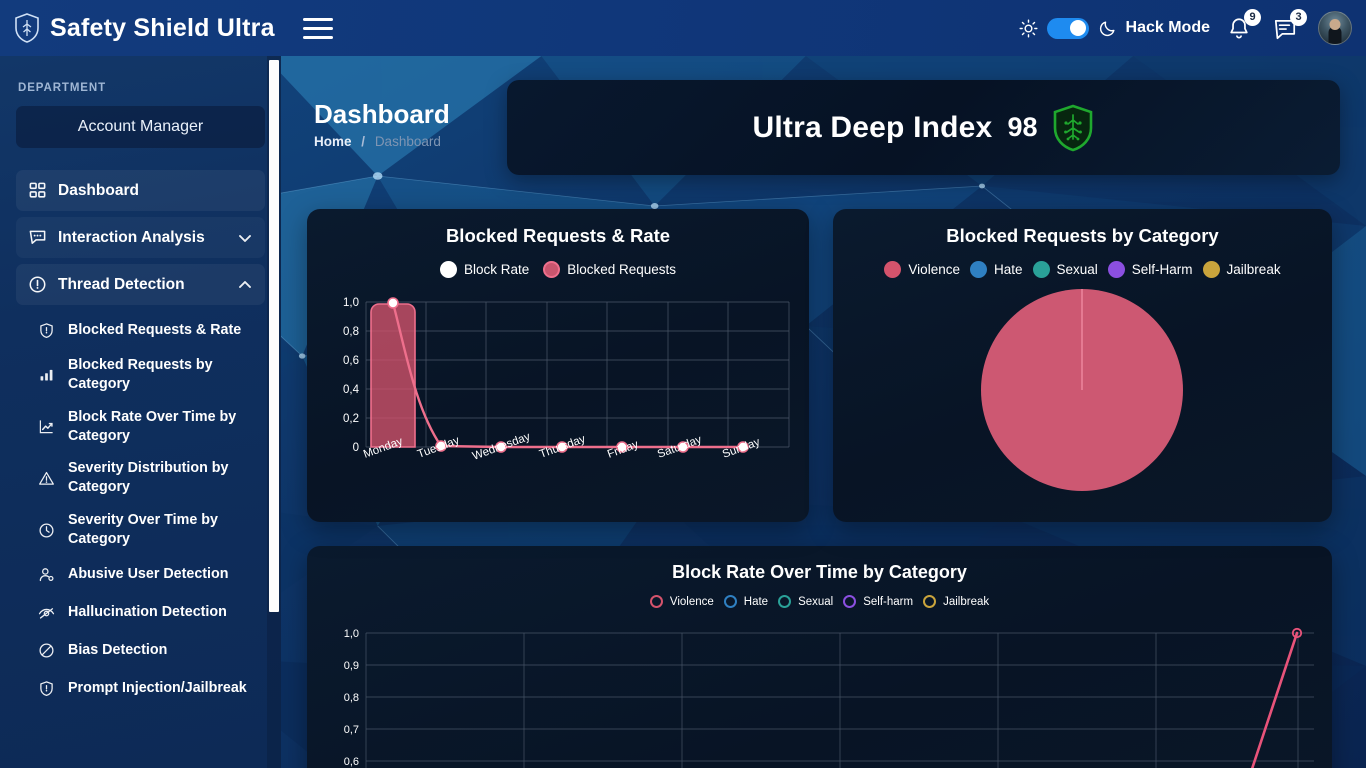 Image resolution: width=1366 pixels, height=768 pixels. What do you see at coordinates (568, 375) in the screenshot?
I see `block-rate-line` at bounding box center [568, 375].